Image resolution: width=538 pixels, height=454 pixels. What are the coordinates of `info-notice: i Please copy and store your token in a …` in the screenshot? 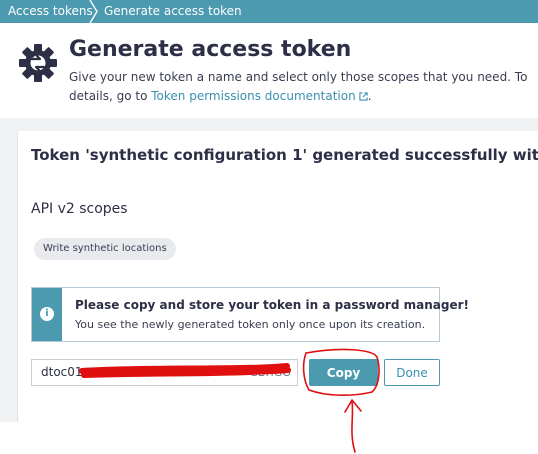 It's located at (250, 314).